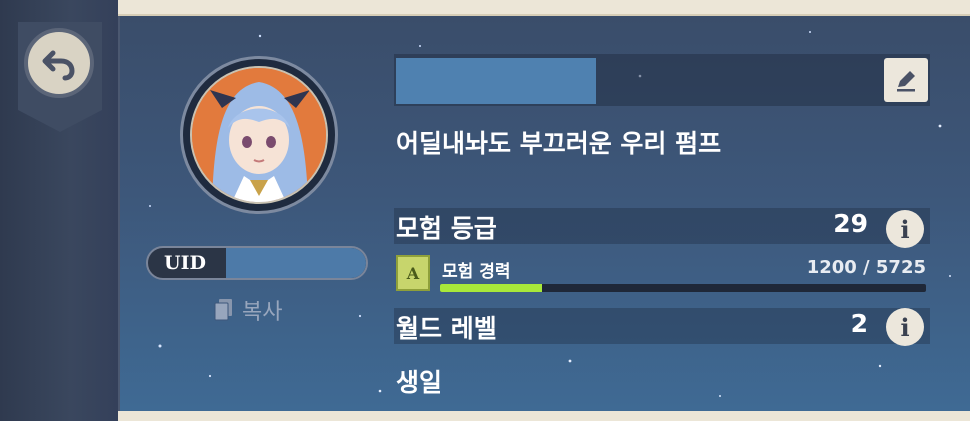  I want to click on avatar-portrait, so click(259, 135).